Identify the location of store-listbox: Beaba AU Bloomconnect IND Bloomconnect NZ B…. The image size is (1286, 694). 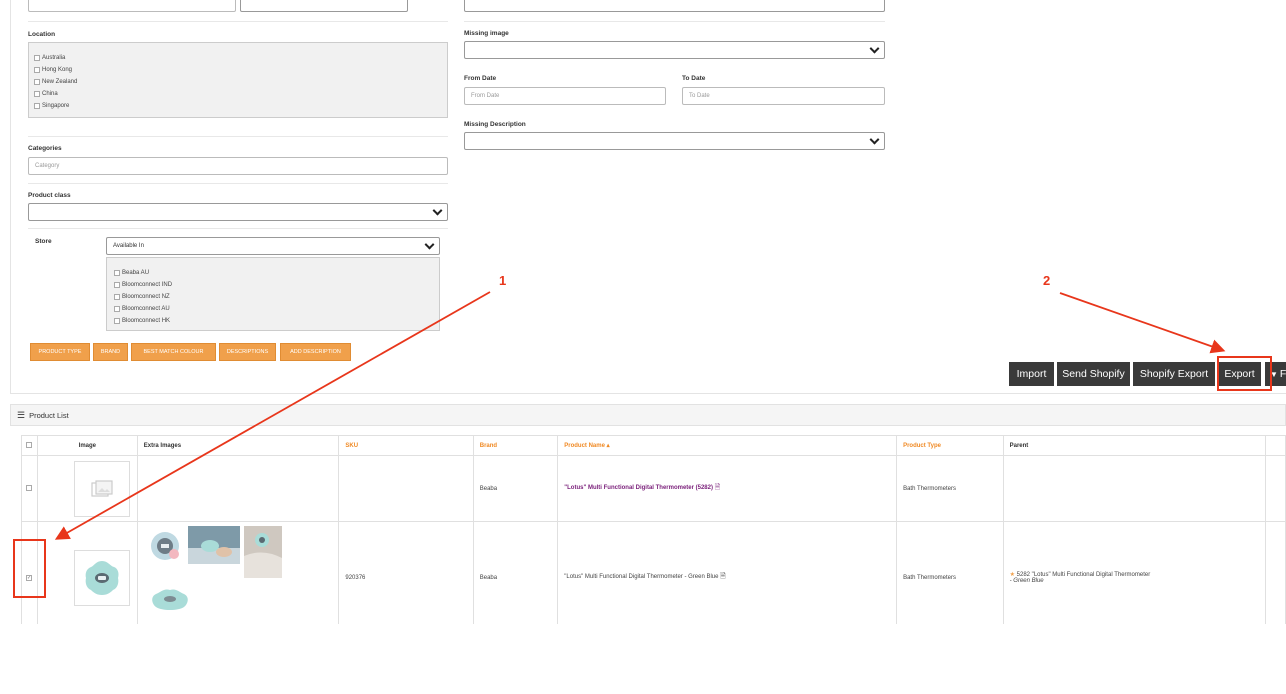
(273, 294).